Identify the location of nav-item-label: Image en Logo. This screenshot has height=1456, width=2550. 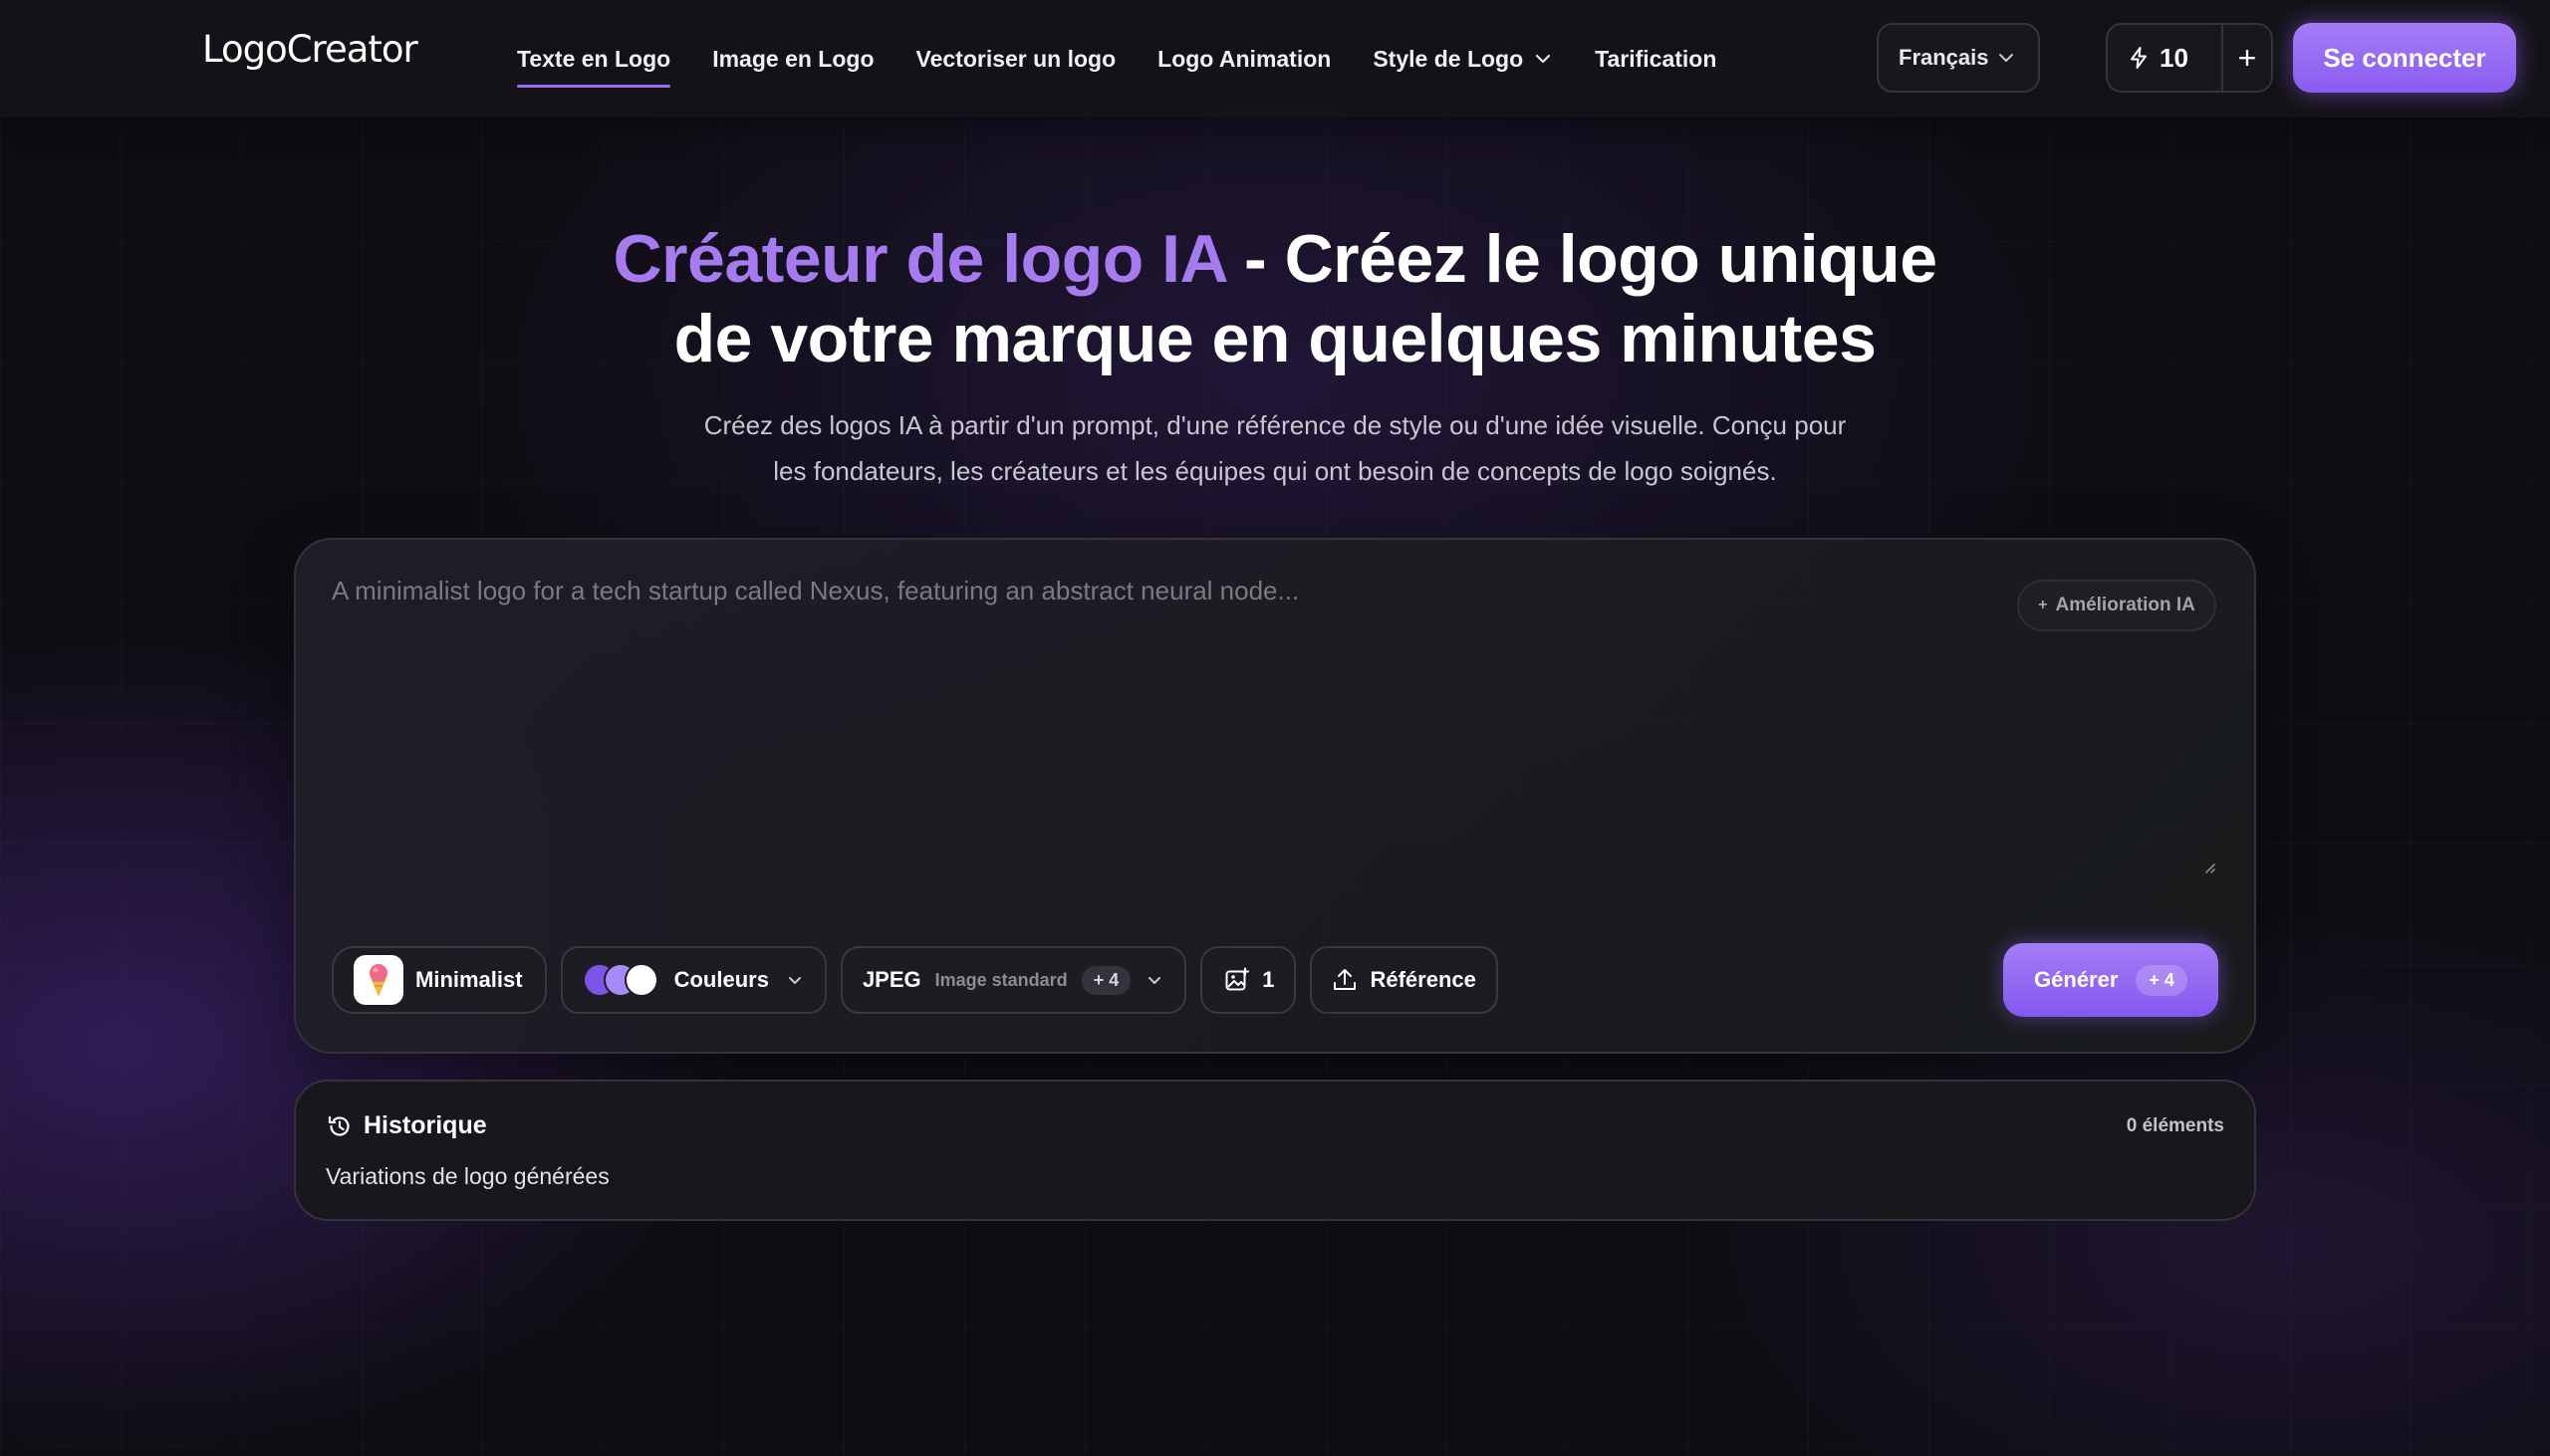
(793, 58).